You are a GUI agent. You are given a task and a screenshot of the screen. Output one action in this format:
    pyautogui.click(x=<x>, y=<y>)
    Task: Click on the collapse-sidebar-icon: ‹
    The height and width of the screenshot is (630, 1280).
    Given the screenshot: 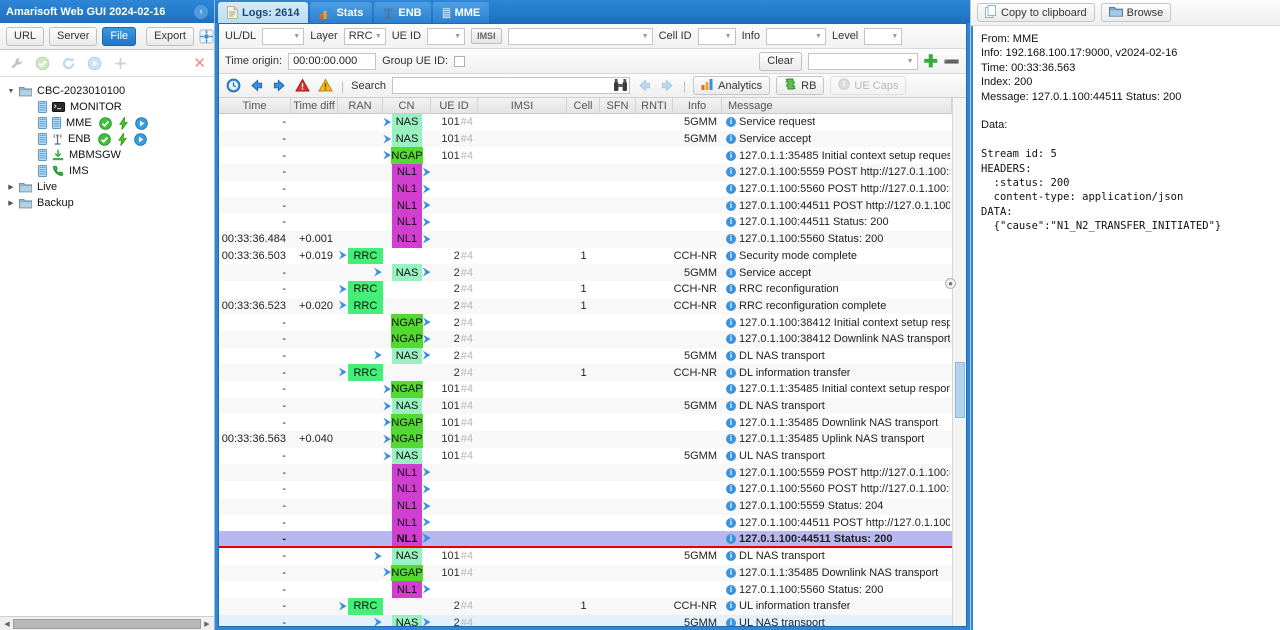 What is the action you would take?
    pyautogui.click(x=201, y=11)
    